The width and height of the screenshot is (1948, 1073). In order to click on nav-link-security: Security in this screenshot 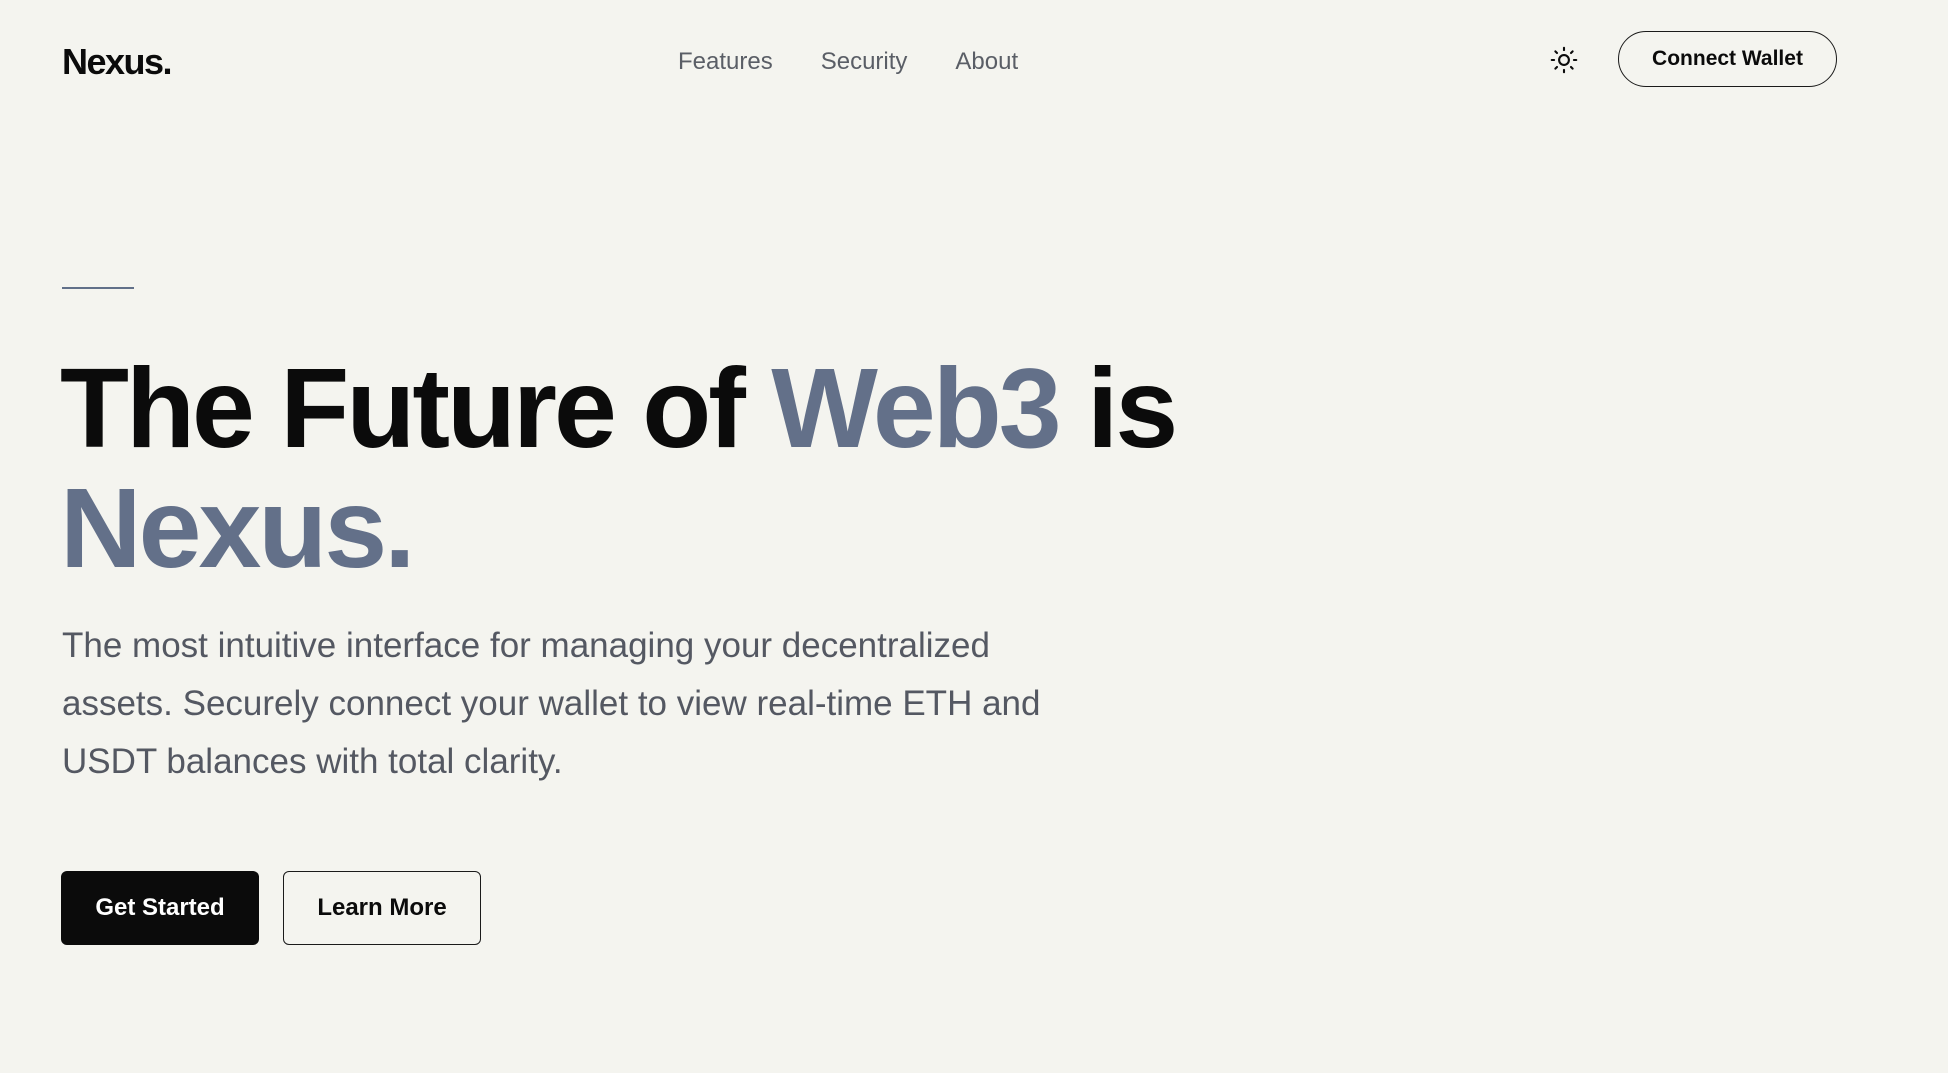, I will do `click(864, 62)`.